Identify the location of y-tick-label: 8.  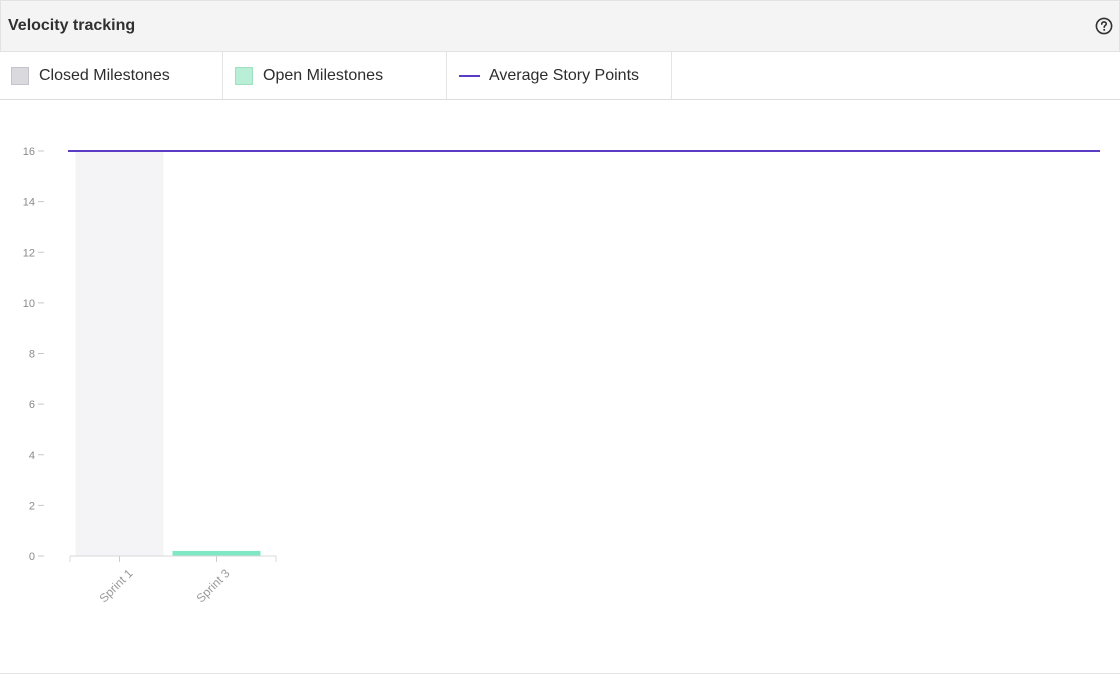
(32, 355).